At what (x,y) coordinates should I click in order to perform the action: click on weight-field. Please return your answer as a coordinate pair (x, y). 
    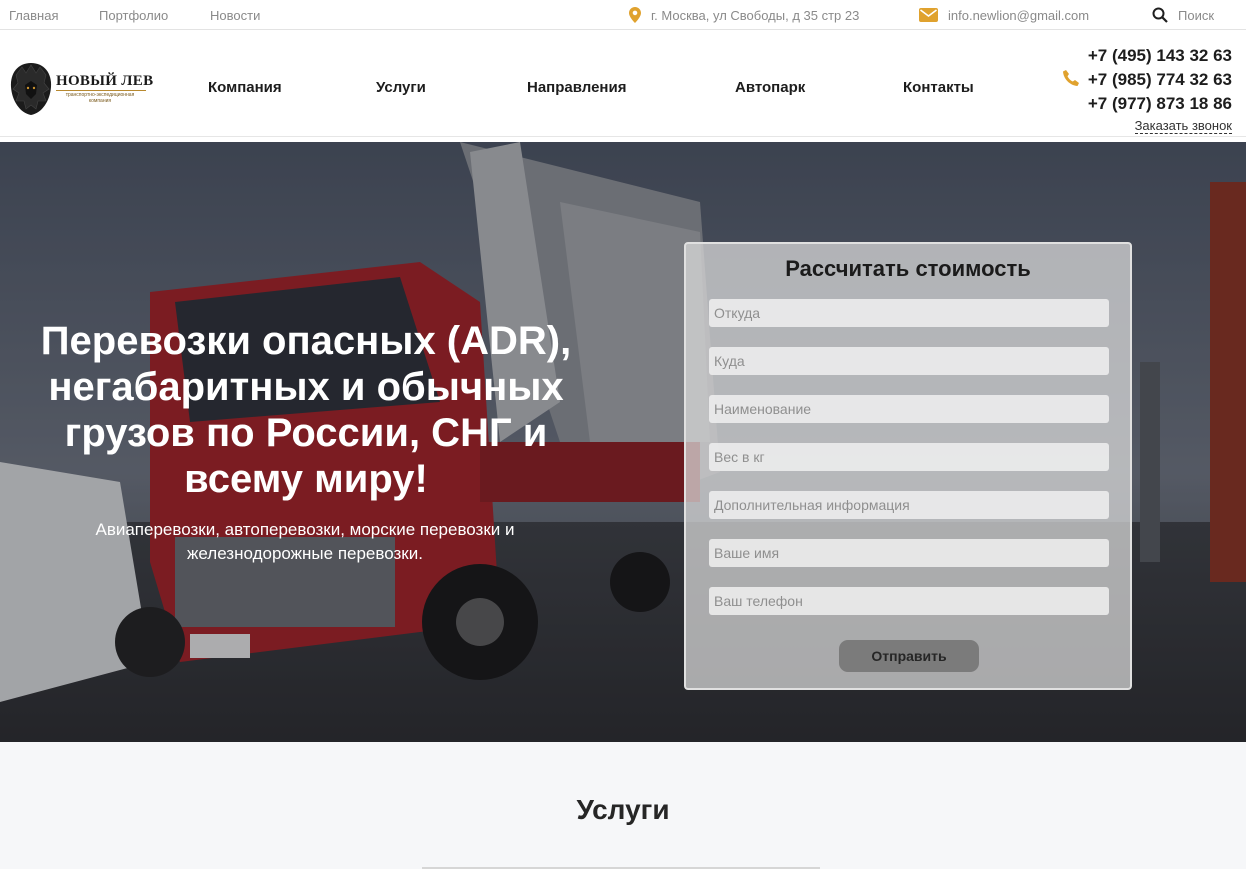
    Looking at the image, I should click on (909, 457).